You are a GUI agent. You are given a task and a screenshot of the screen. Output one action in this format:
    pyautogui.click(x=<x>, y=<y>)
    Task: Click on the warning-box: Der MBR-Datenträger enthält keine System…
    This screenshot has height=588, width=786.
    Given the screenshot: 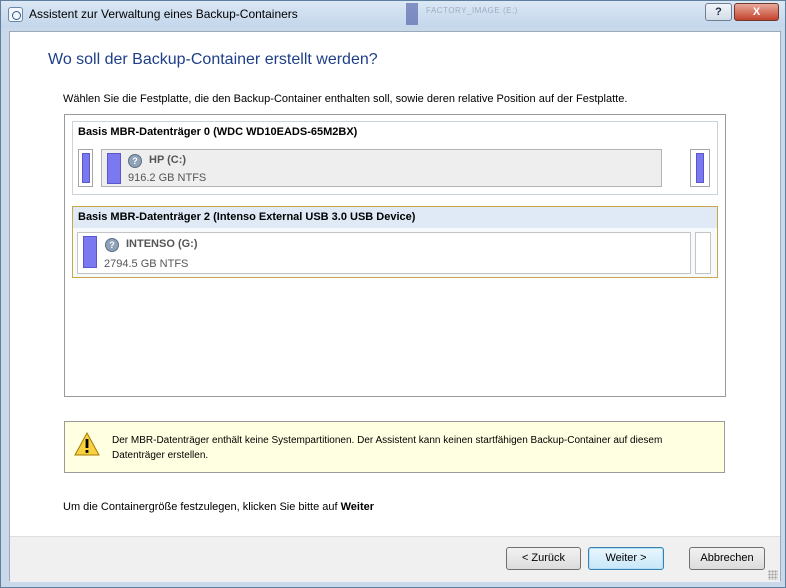 What is the action you would take?
    pyautogui.click(x=394, y=447)
    